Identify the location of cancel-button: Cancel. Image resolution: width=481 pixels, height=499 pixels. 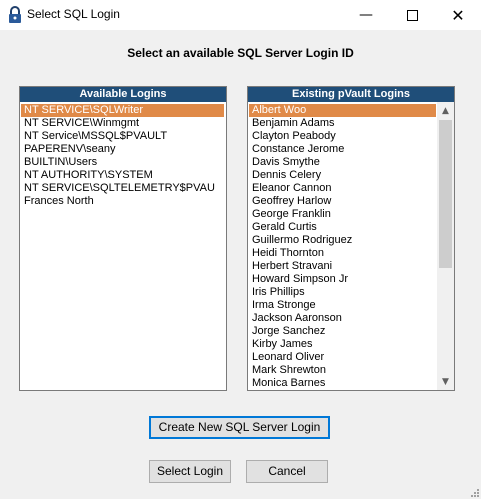
(287, 471).